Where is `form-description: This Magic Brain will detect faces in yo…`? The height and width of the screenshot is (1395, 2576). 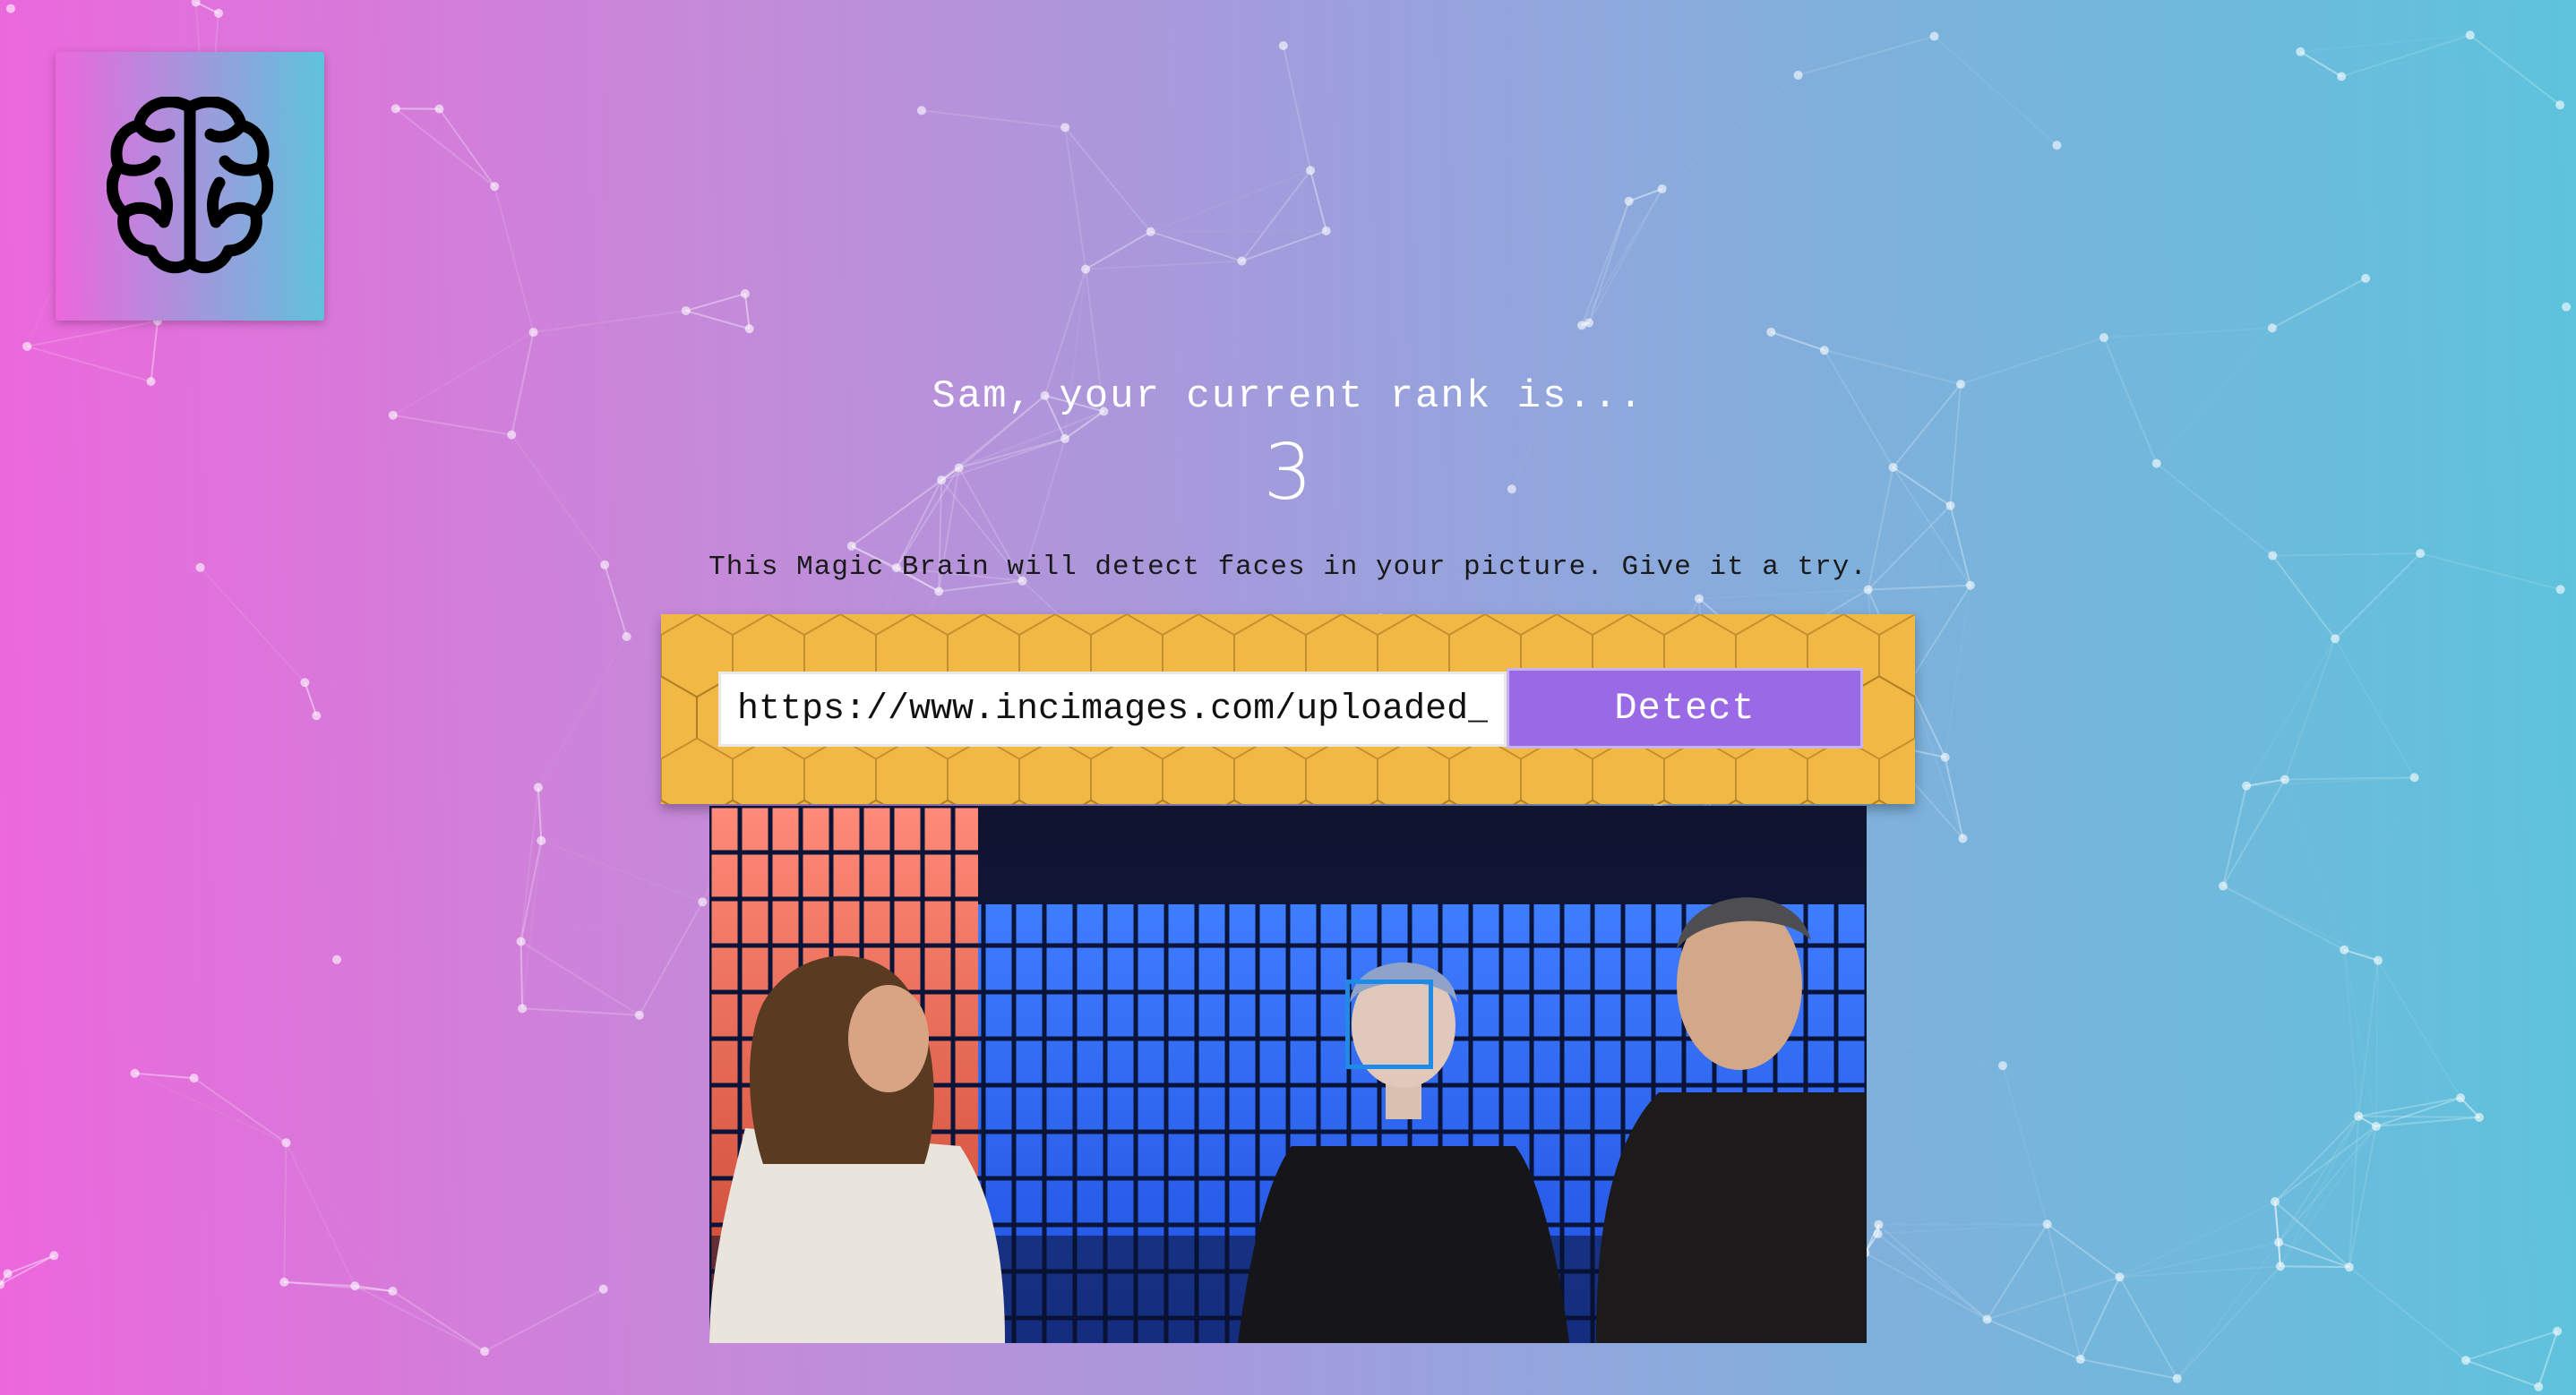
form-description: This Magic Brain will detect faces in yo… is located at coordinates (1288, 567).